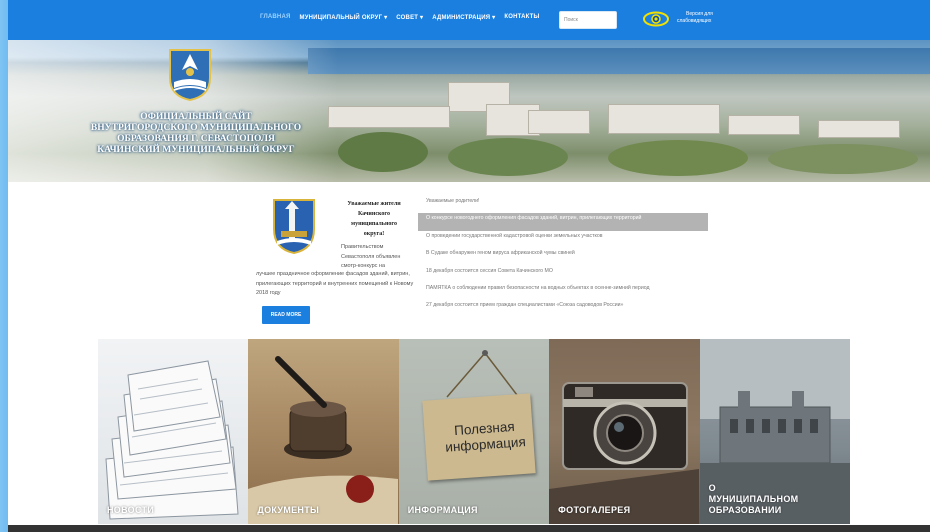 The image size is (930, 532). I want to click on accessibility-line-1: Версия для, so click(699, 14).